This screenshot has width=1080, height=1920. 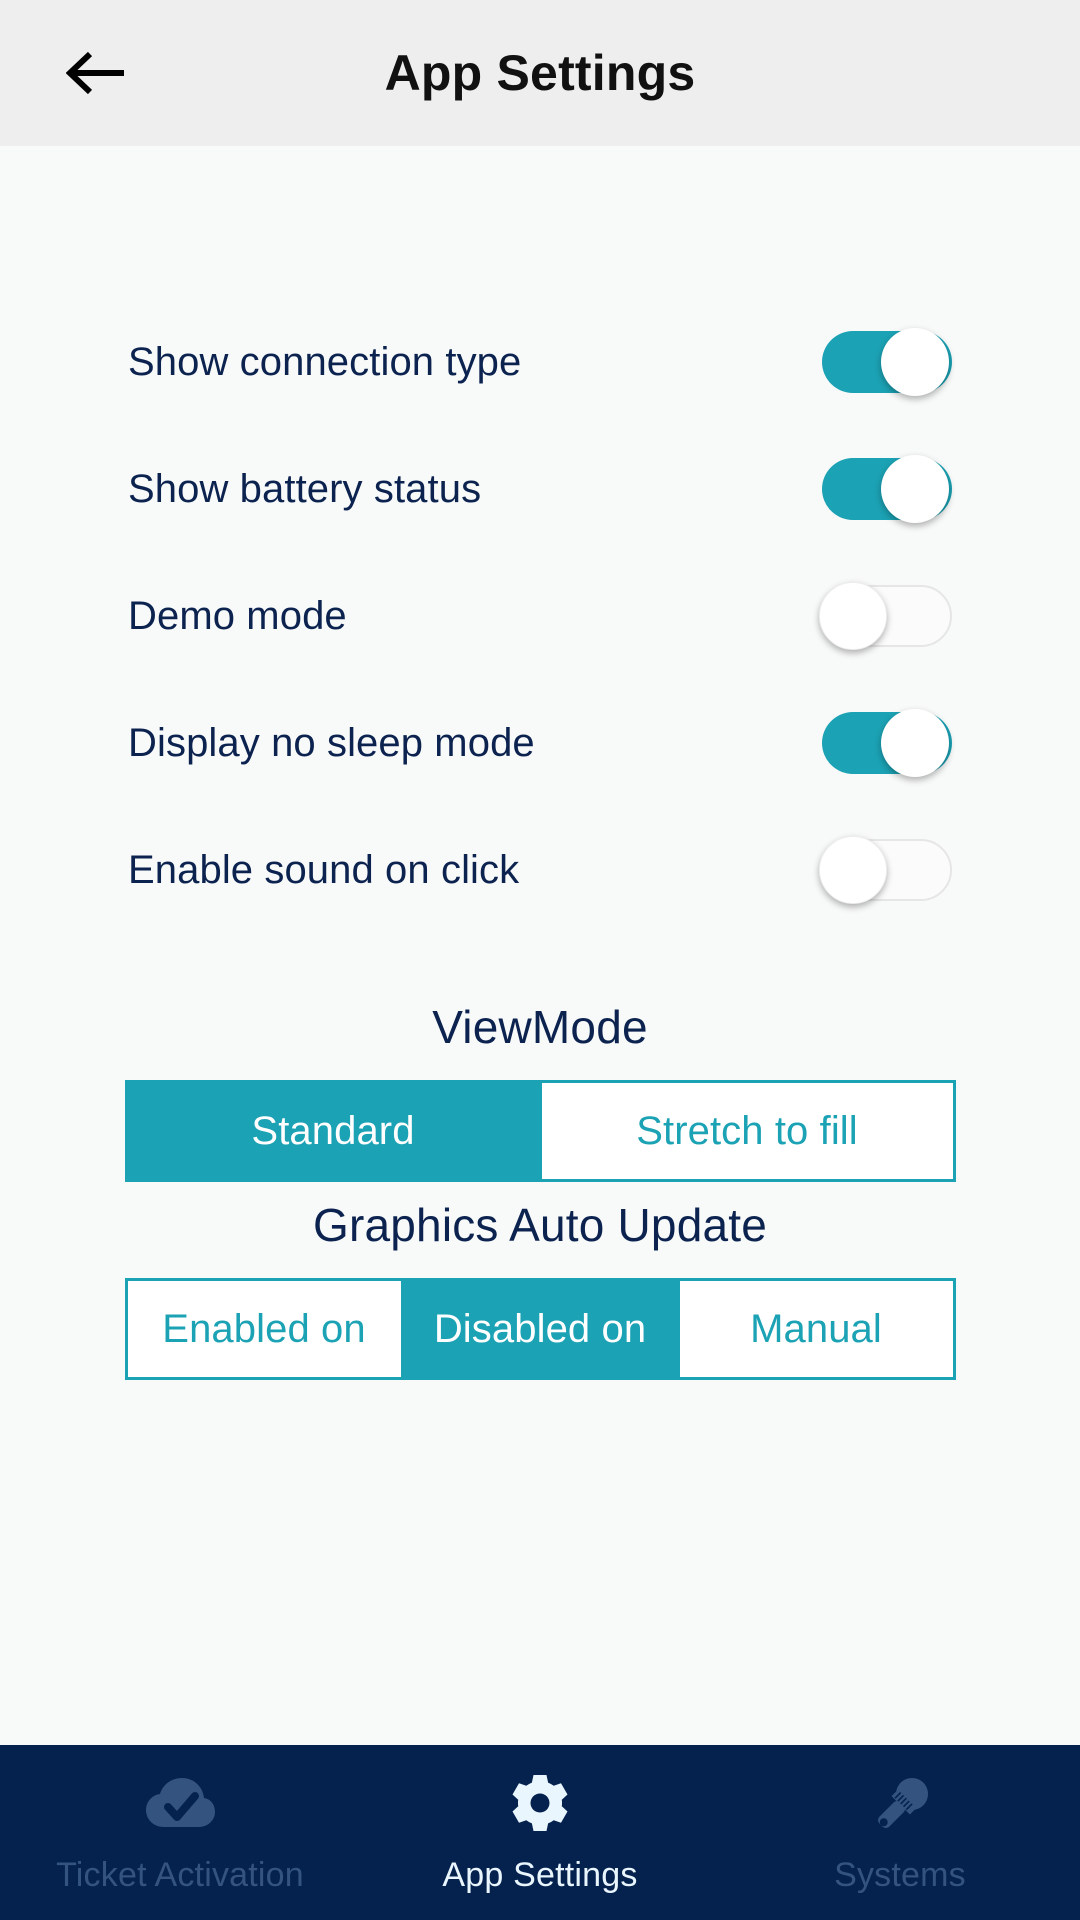 I want to click on toggle-show-connection-type, so click(x=887, y=361).